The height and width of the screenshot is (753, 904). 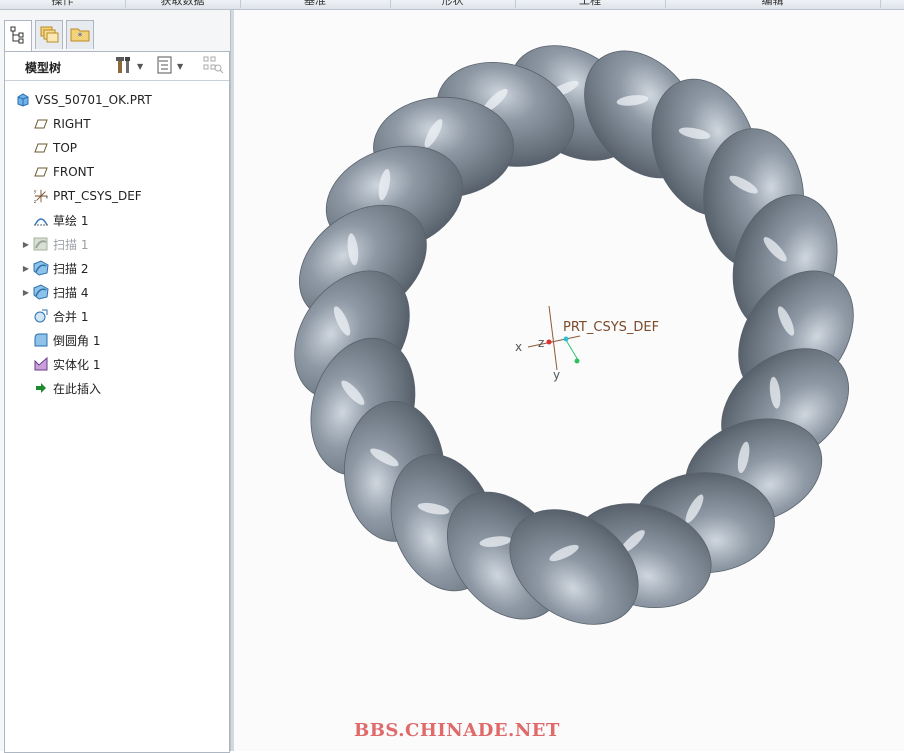 I want to click on tree-item-label: FRONT, so click(x=73, y=172).